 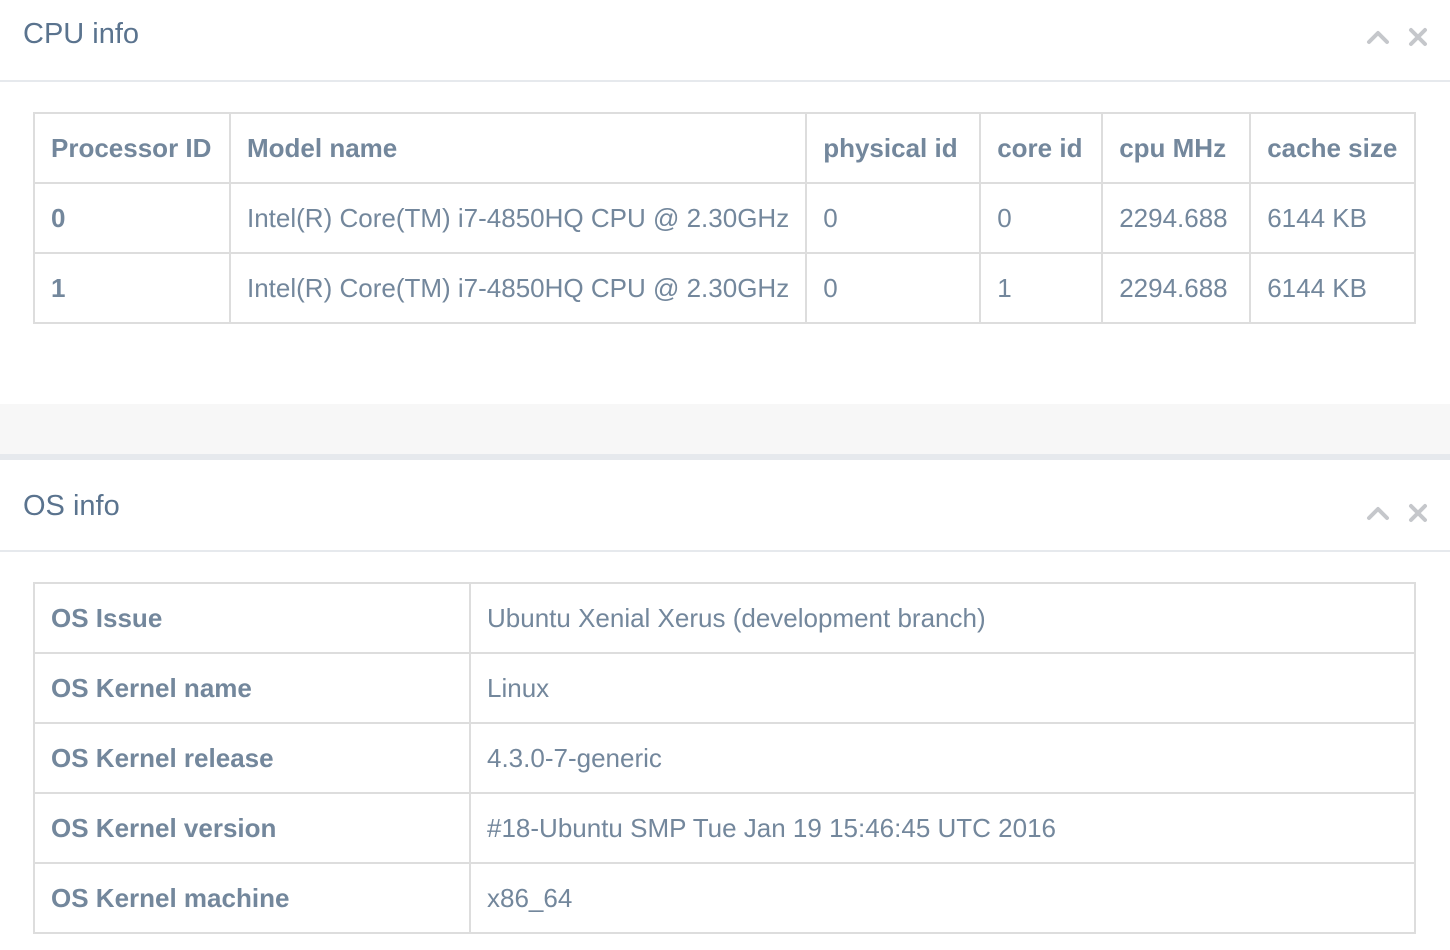 I want to click on os-kernel-machine-value: x86_64, so click(x=942, y=898).